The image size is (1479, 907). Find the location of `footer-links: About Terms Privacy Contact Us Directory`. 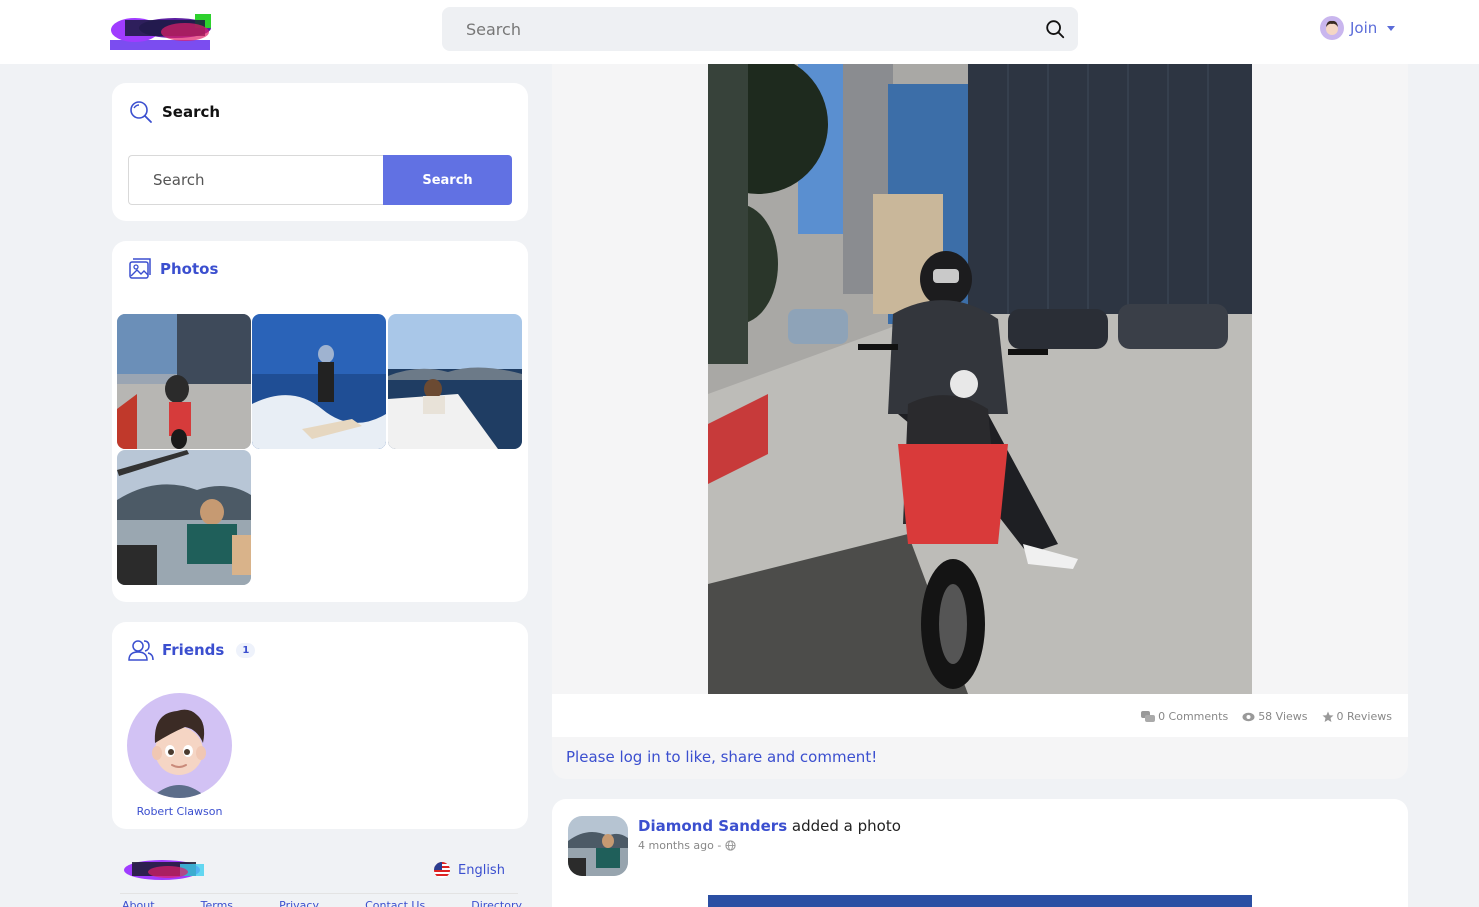

footer-links: About Terms Privacy Contact Us Directory is located at coordinates (322, 903).